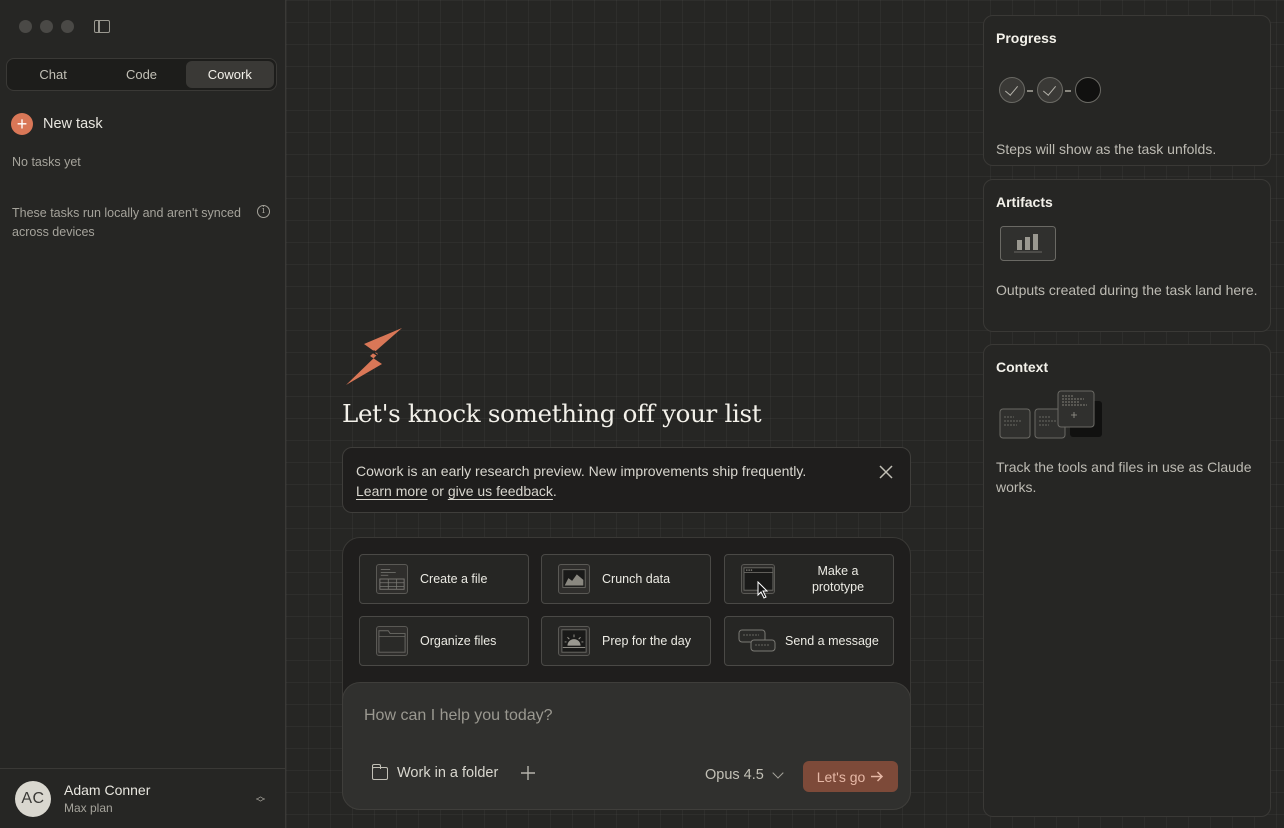 This screenshot has width=1284, height=828. I want to click on mouse-cursor-icon, so click(763, 590).